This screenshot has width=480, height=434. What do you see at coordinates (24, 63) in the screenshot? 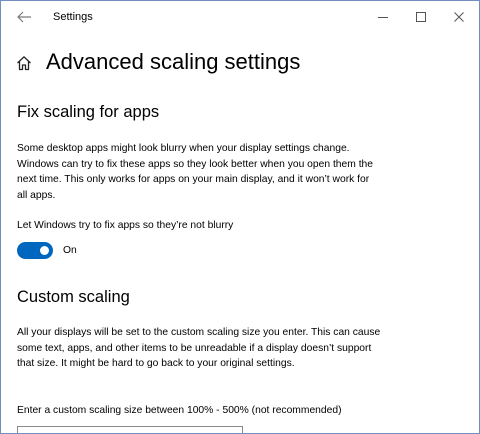
I see `home-icon` at bounding box center [24, 63].